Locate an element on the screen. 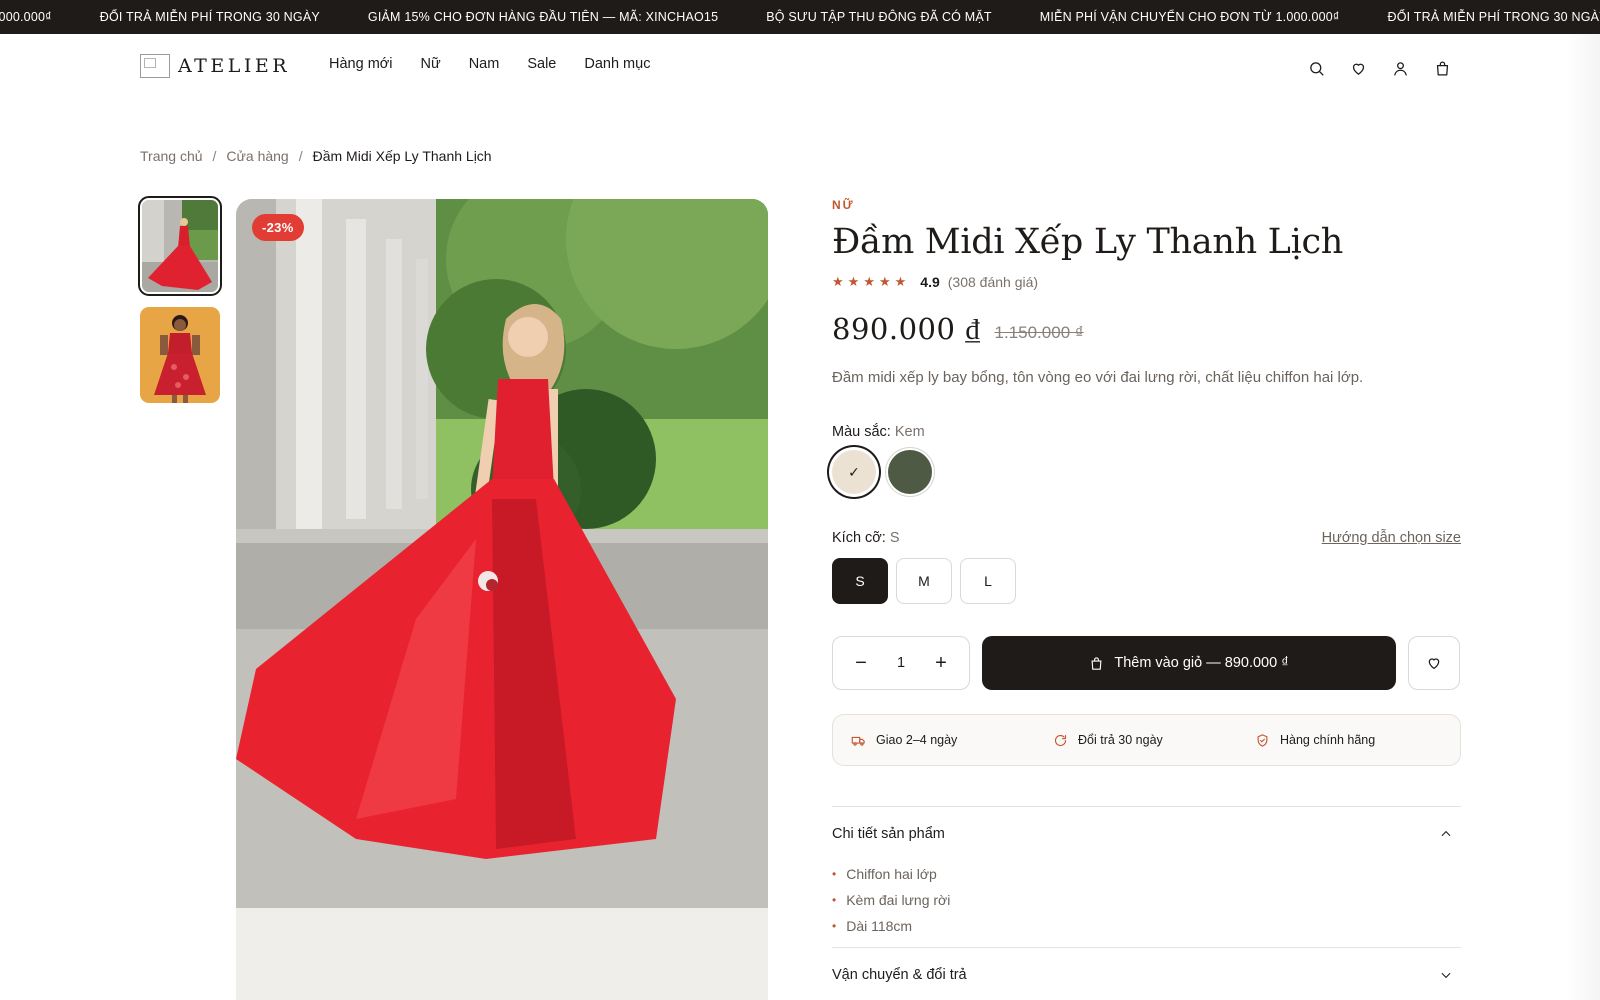 This screenshot has height=1000, width=1600. perk-authentic: Hàng chính hãng is located at coordinates (1315, 740).